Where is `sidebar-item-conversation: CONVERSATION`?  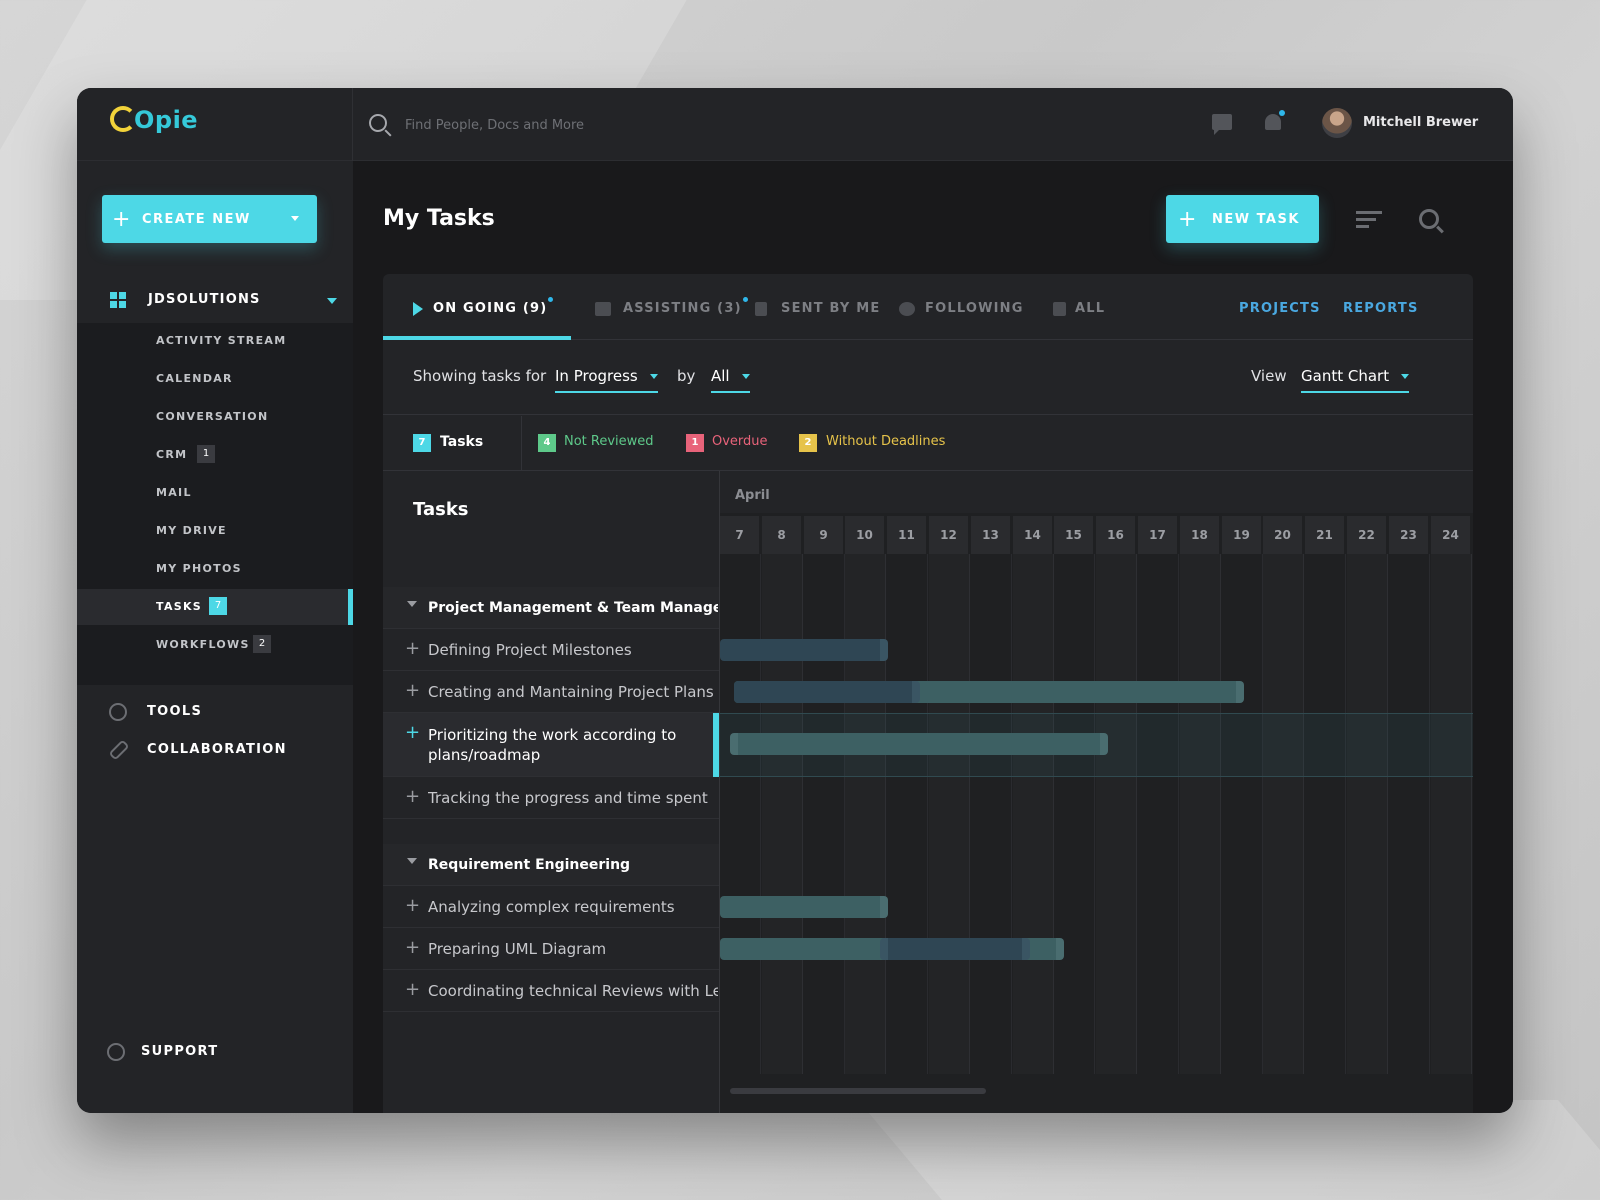 sidebar-item-conversation: CONVERSATION is located at coordinates (215, 417).